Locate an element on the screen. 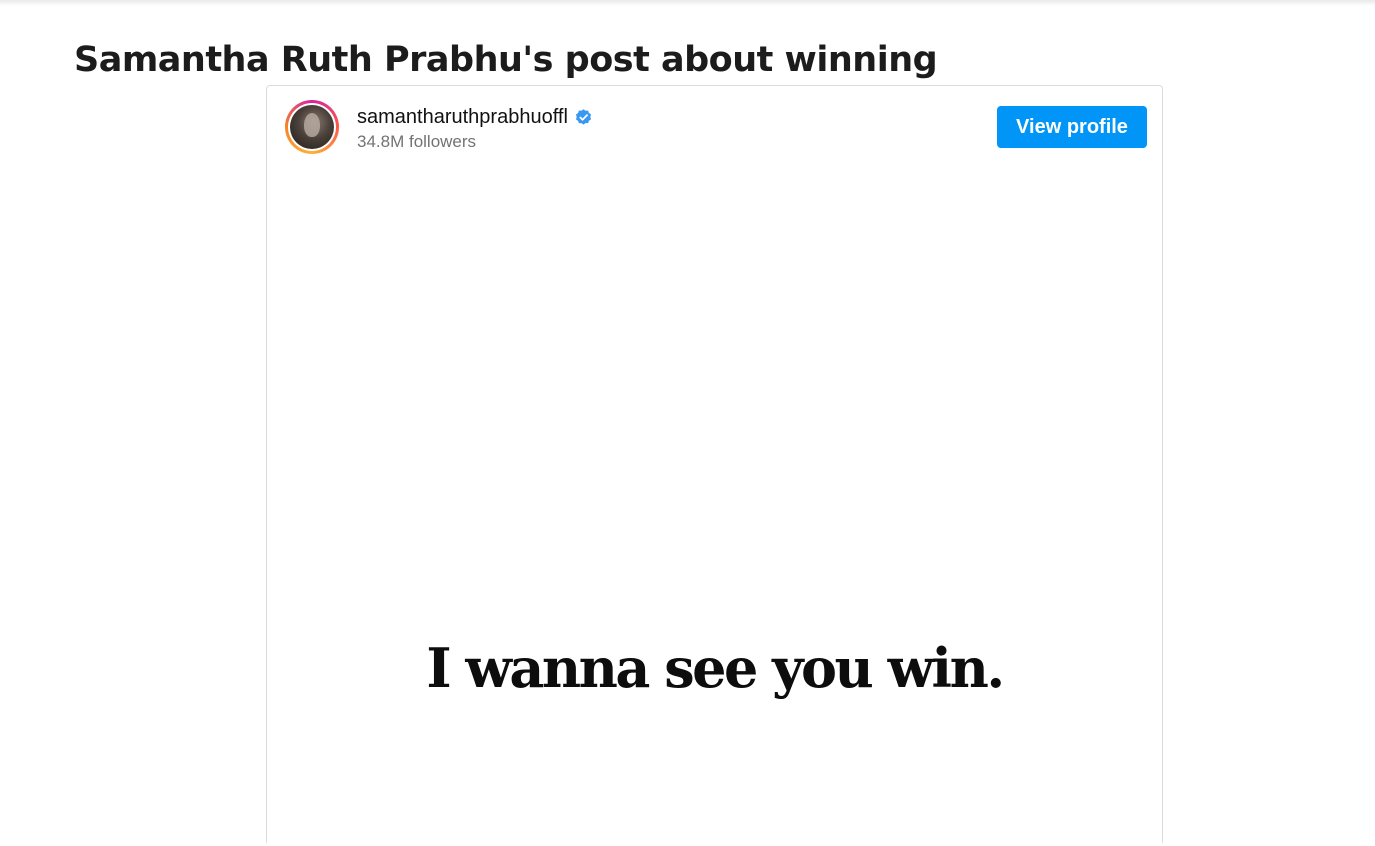  username-row: samantharuthprabhuoffl is located at coordinates (475, 117).